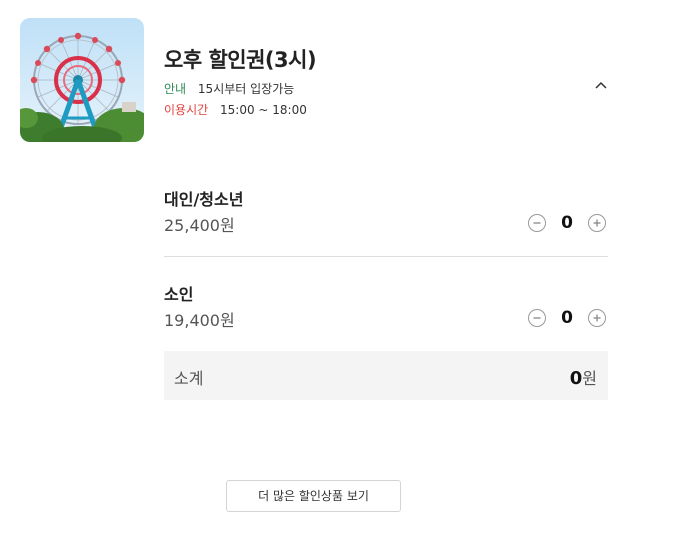  What do you see at coordinates (240, 60) in the screenshot?
I see `product-title: 오후 할인권(3시)` at bounding box center [240, 60].